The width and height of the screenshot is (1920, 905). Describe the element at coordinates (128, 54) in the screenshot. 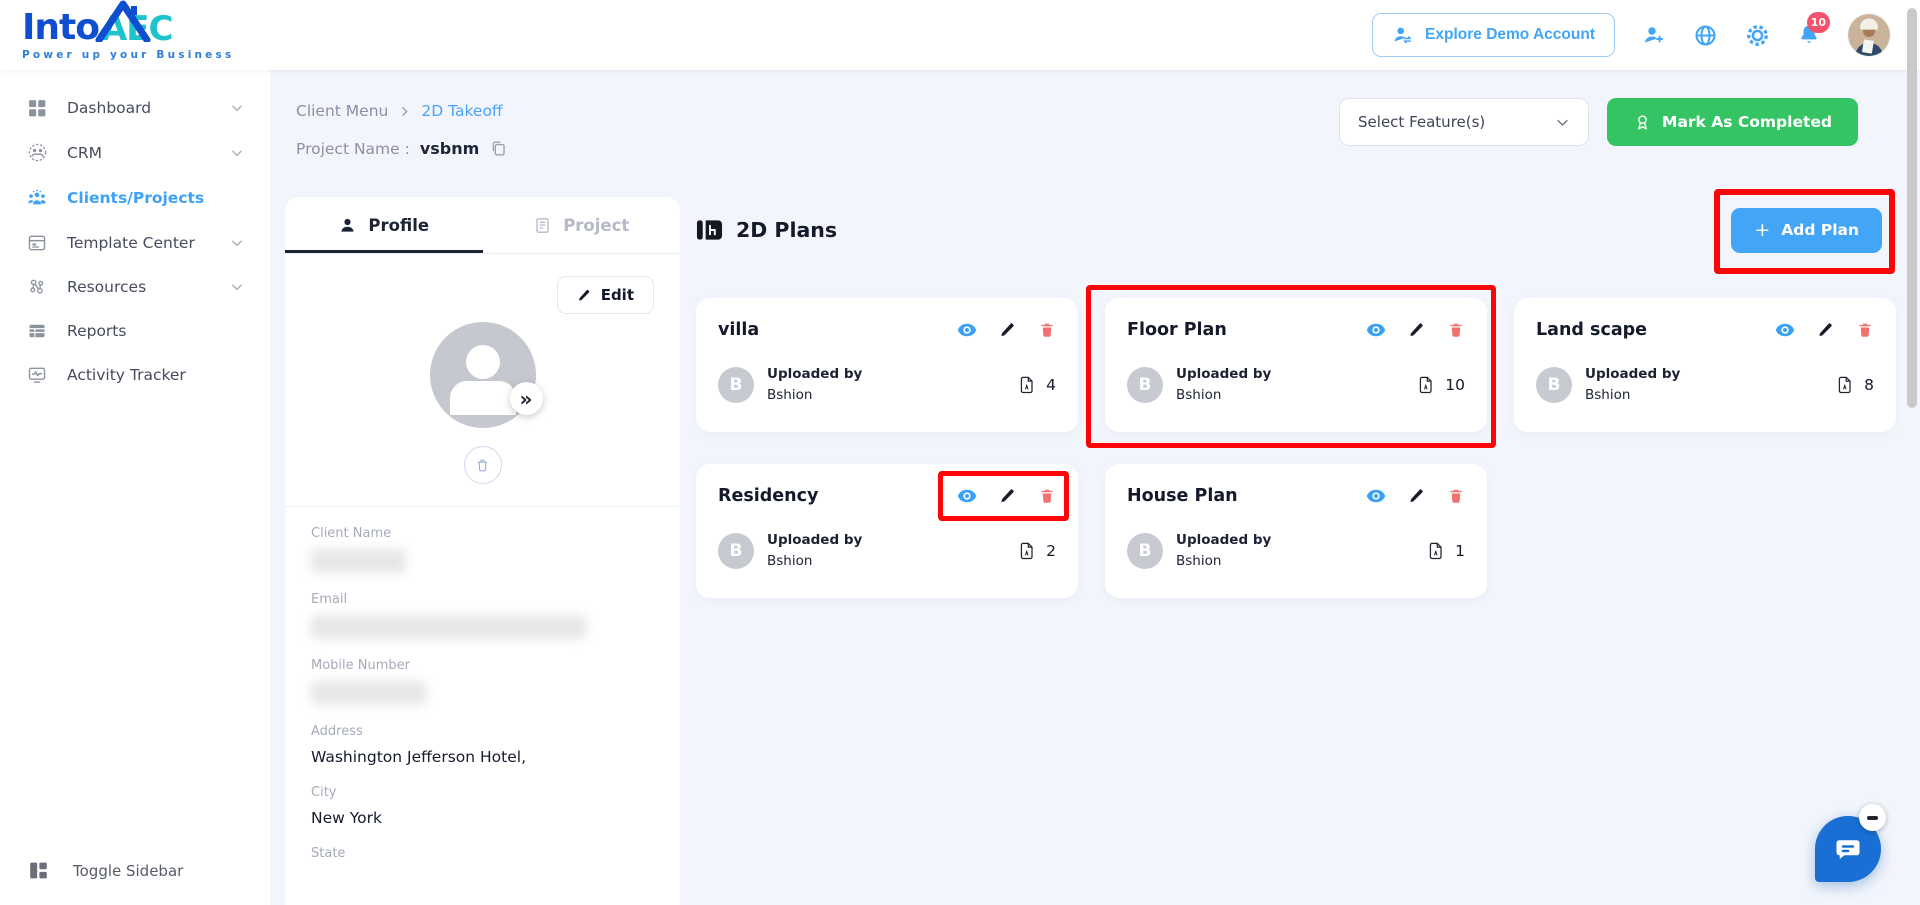

I see `logo-tagline: Power up your Business` at that location.